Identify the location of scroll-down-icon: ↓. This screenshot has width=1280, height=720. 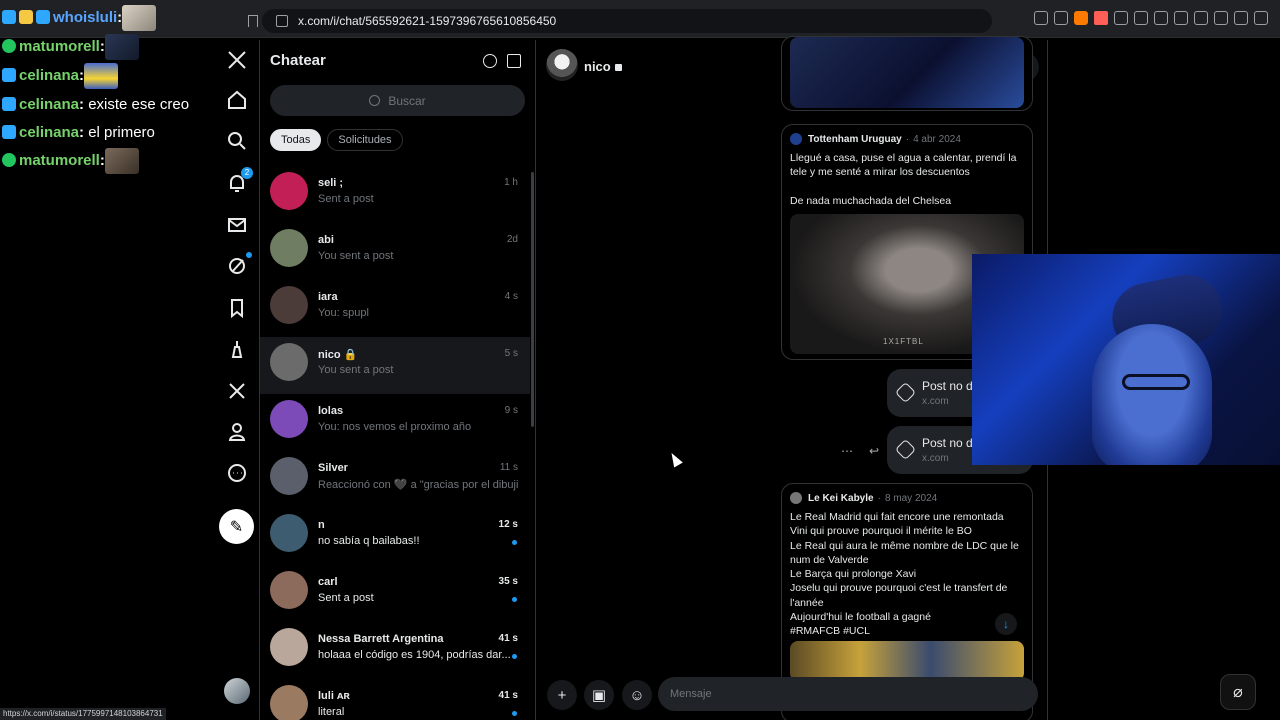
(1006, 624).